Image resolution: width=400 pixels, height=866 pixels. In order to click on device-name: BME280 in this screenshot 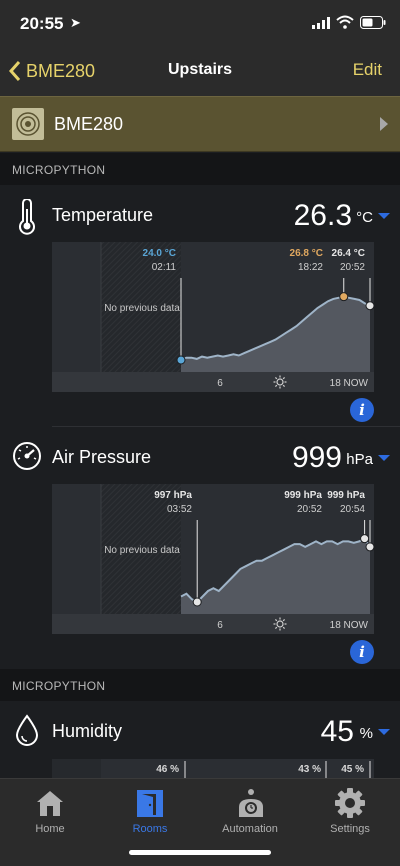, I will do `click(89, 124)`.